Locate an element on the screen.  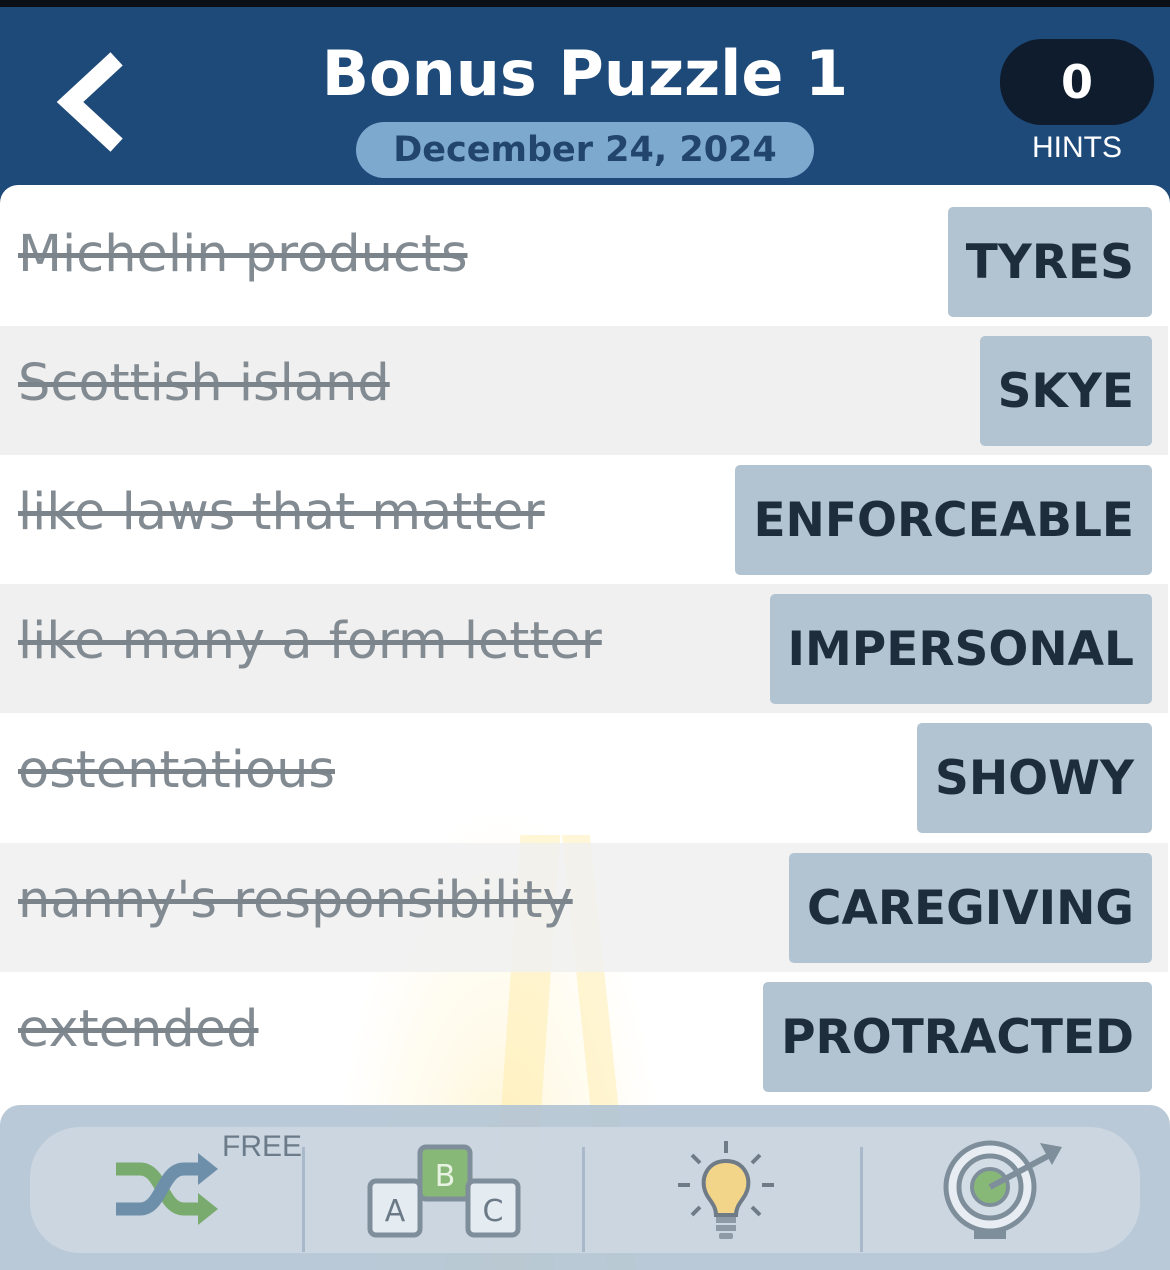
clue-text: like laws that matter is located at coordinates (281, 512).